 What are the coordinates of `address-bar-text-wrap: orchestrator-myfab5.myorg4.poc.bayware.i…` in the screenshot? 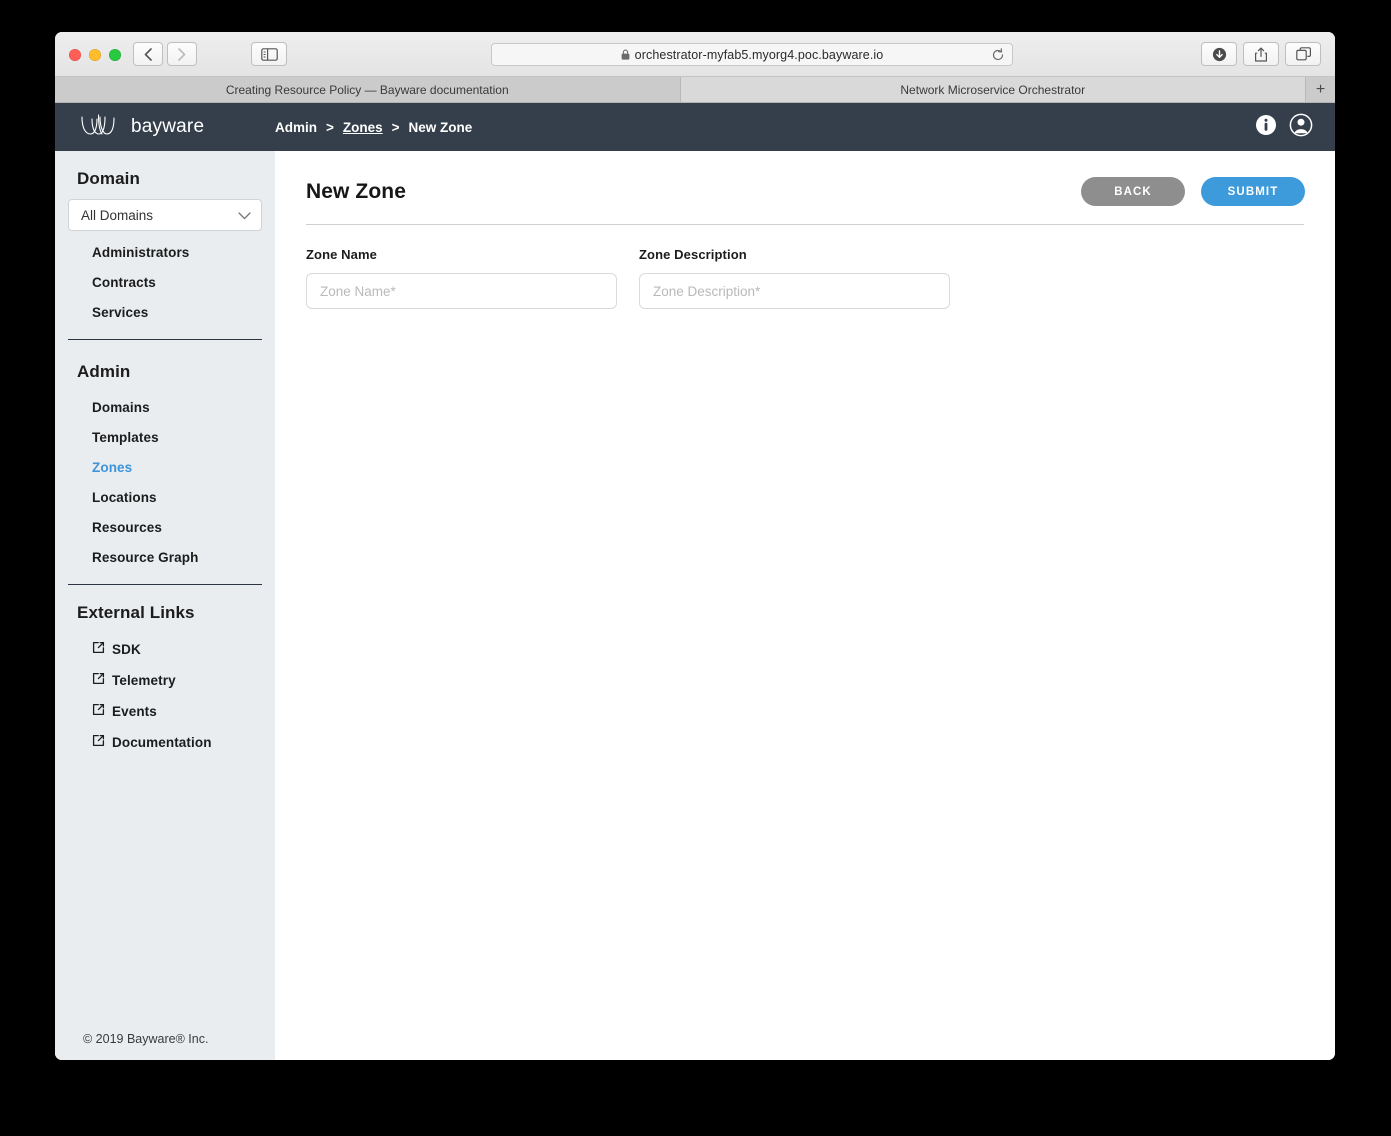 It's located at (752, 55).